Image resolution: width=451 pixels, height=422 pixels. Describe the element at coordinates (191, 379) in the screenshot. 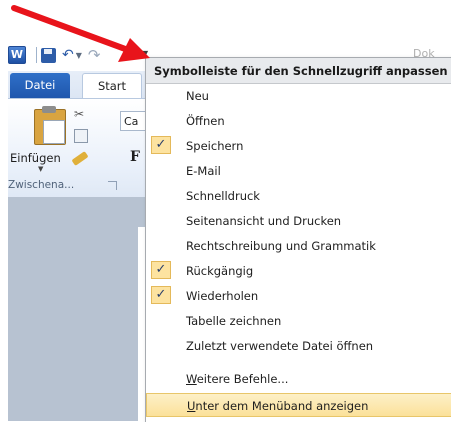

I see `accelerator-letter: W` at that location.